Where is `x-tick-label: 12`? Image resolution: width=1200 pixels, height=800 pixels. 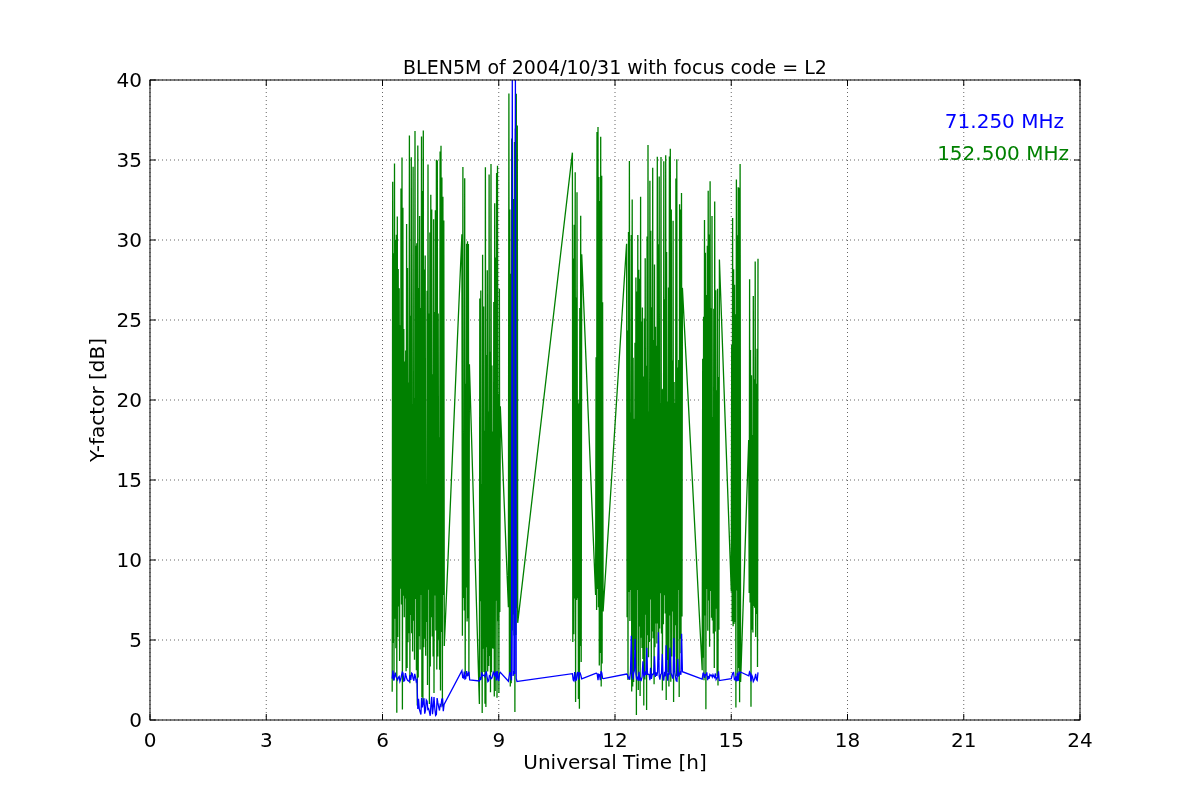 x-tick-label: 12 is located at coordinates (615, 740).